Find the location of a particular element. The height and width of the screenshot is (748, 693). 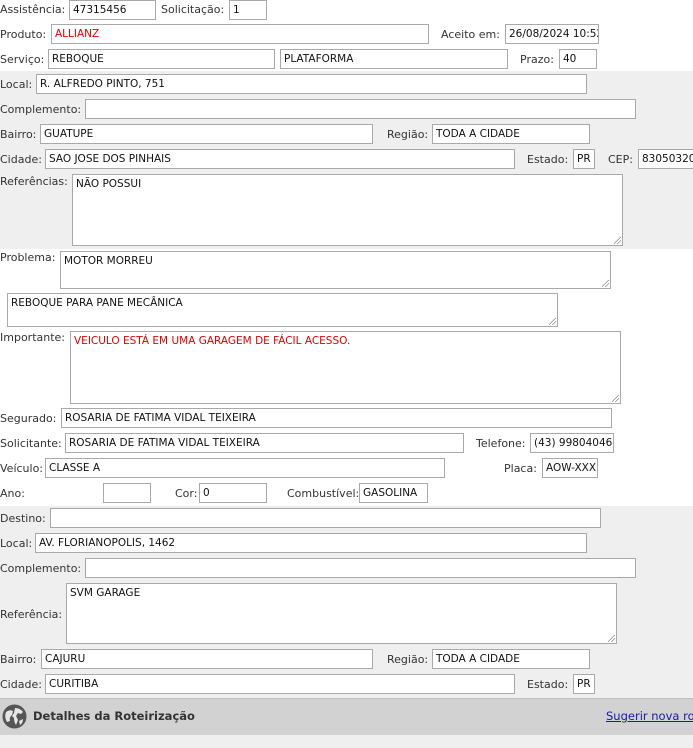

servico-tipo-field: PLATAFORMA is located at coordinates (394, 59).